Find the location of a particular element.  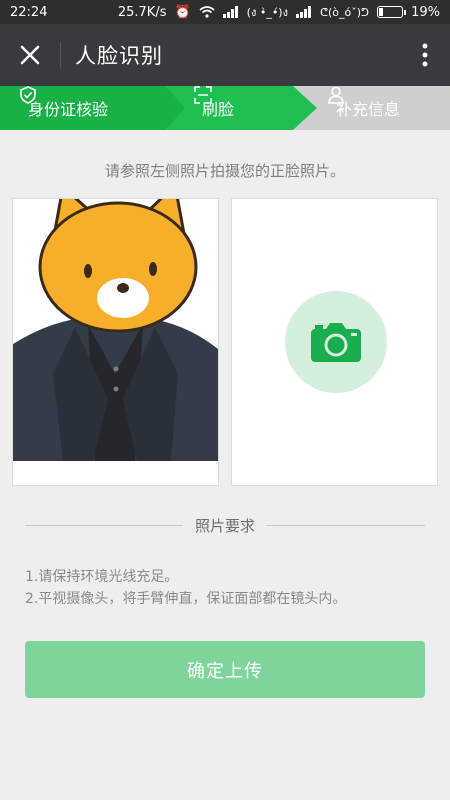

step-progress: 身份证核验 刷脸 补充信息 is located at coordinates (225, 108).